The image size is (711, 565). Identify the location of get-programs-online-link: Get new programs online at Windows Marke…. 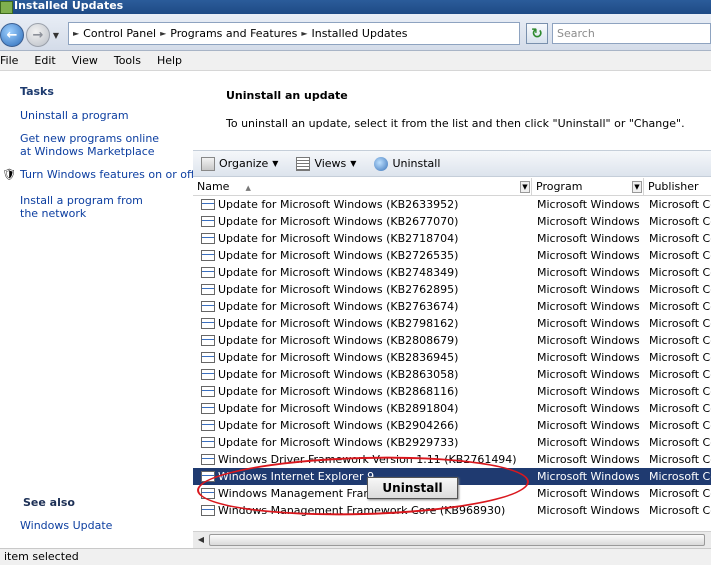
(95, 145).